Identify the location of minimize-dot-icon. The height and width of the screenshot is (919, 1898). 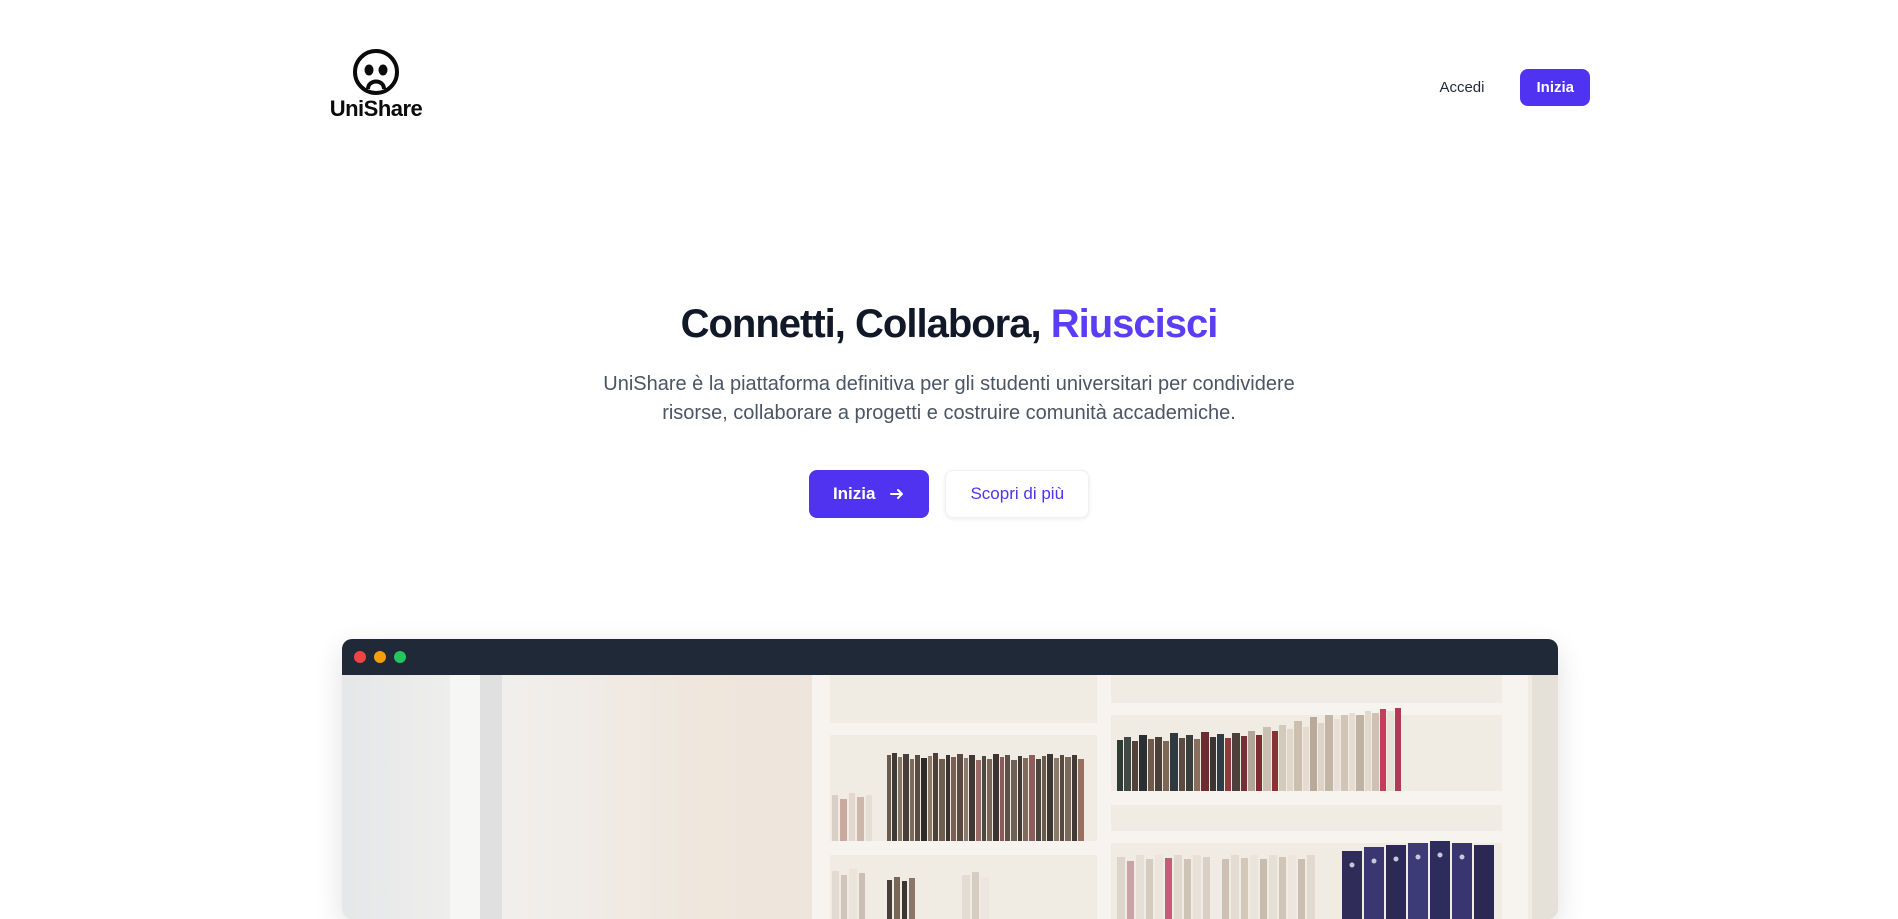
(380, 657).